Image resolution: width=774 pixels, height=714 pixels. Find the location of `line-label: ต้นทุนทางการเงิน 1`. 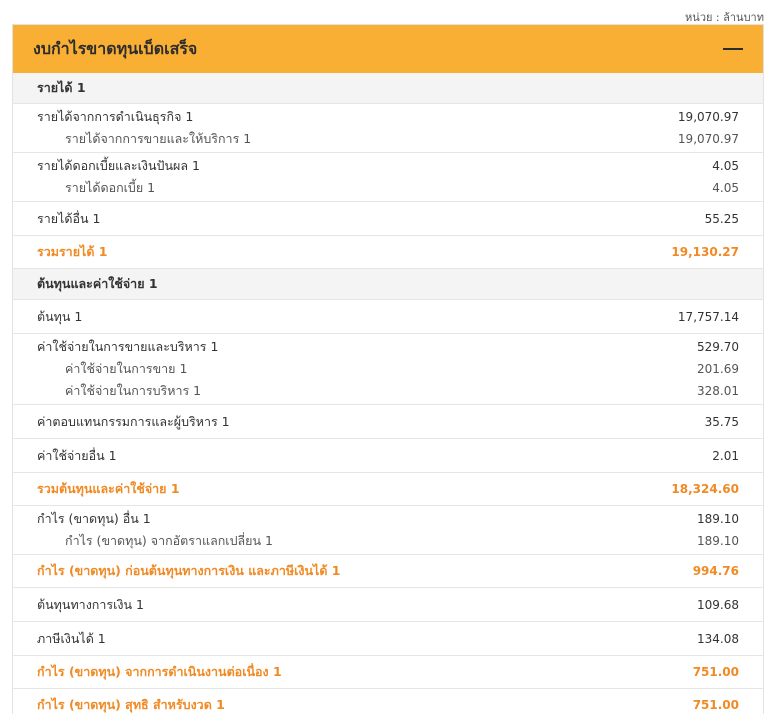

line-label: ต้นทุนทางการเงิน 1 is located at coordinates (90, 604).